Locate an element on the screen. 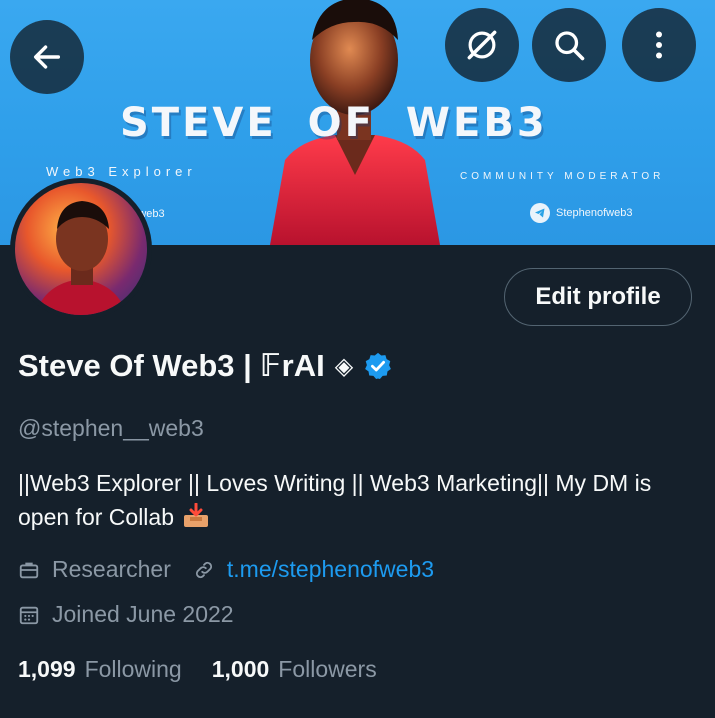  following-link: 1,099 Following is located at coordinates (100, 669).